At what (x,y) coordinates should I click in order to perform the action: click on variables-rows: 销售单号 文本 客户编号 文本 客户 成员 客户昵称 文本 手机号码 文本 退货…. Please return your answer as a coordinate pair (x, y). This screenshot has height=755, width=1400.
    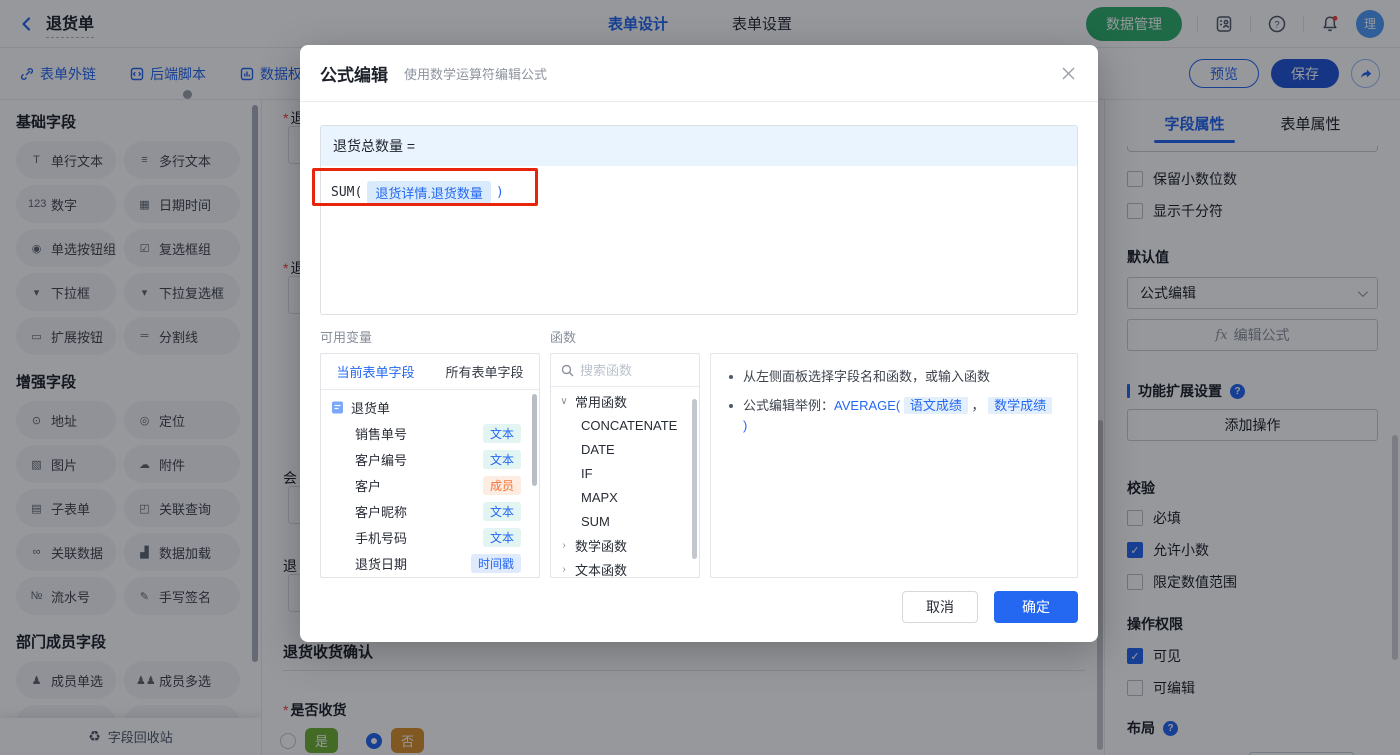
    Looking at the image, I should click on (430, 498).